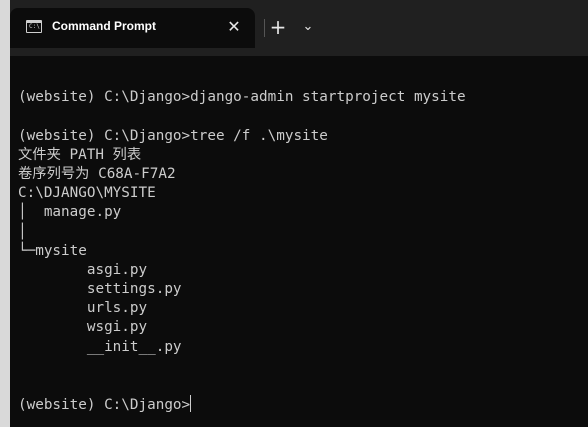 The height and width of the screenshot is (427, 588). What do you see at coordinates (22, 231) in the screenshot?
I see `terminal-line: │` at bounding box center [22, 231].